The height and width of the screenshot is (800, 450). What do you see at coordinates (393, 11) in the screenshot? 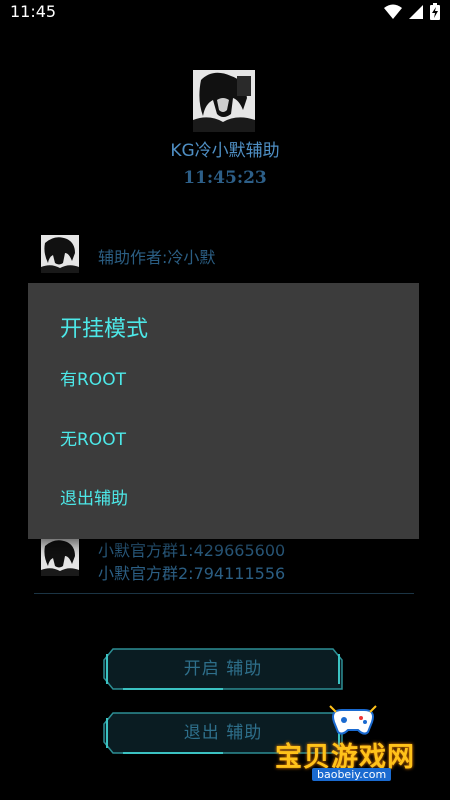
I see `wifi-icon` at bounding box center [393, 11].